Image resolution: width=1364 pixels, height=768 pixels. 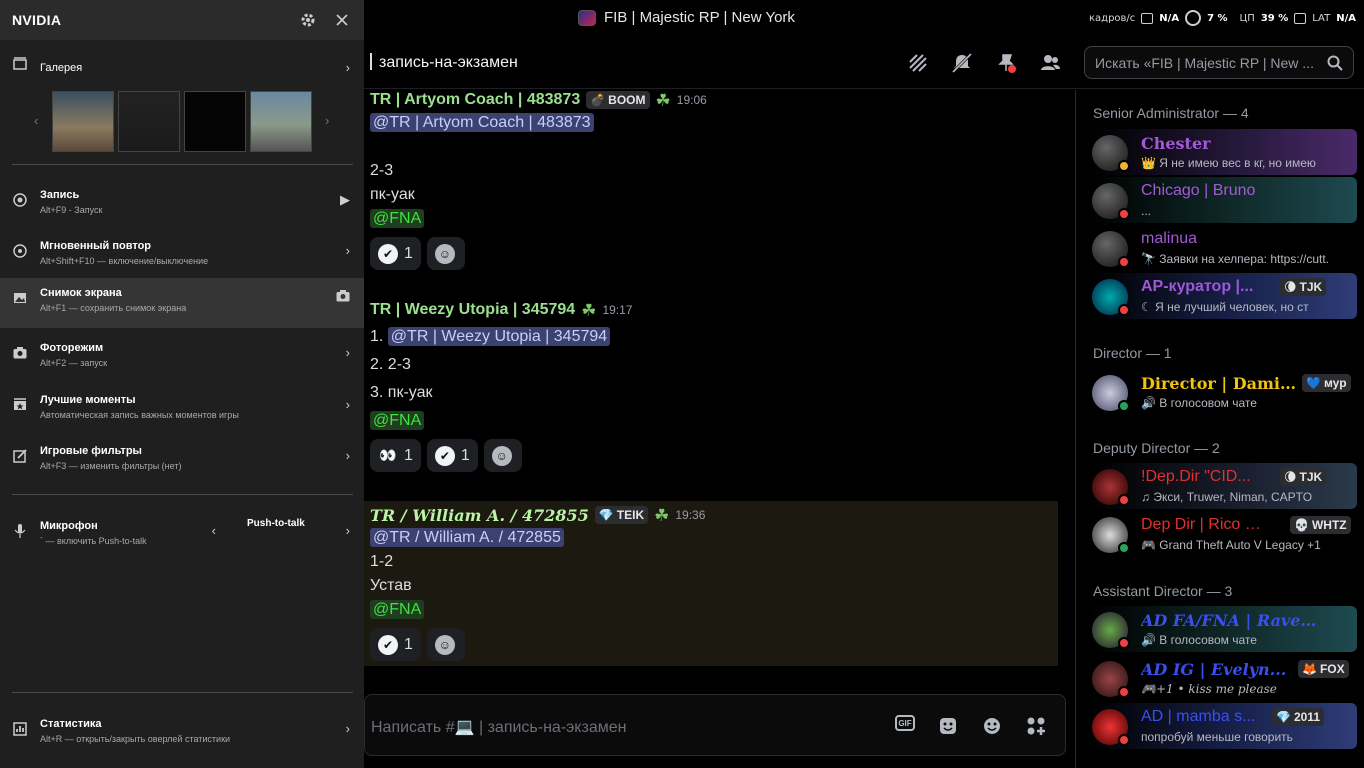 I want to click on skull-icon: 💀, so click(x=1301, y=525).